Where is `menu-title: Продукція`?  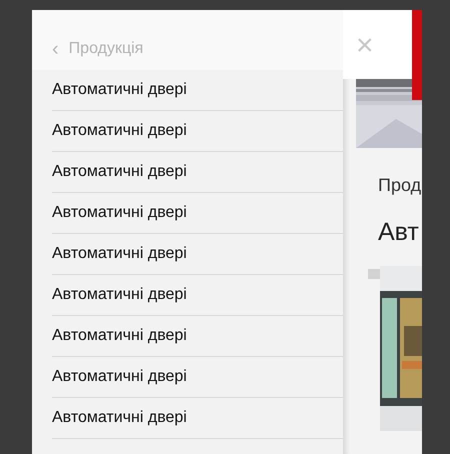 menu-title: Продукція is located at coordinates (106, 49).